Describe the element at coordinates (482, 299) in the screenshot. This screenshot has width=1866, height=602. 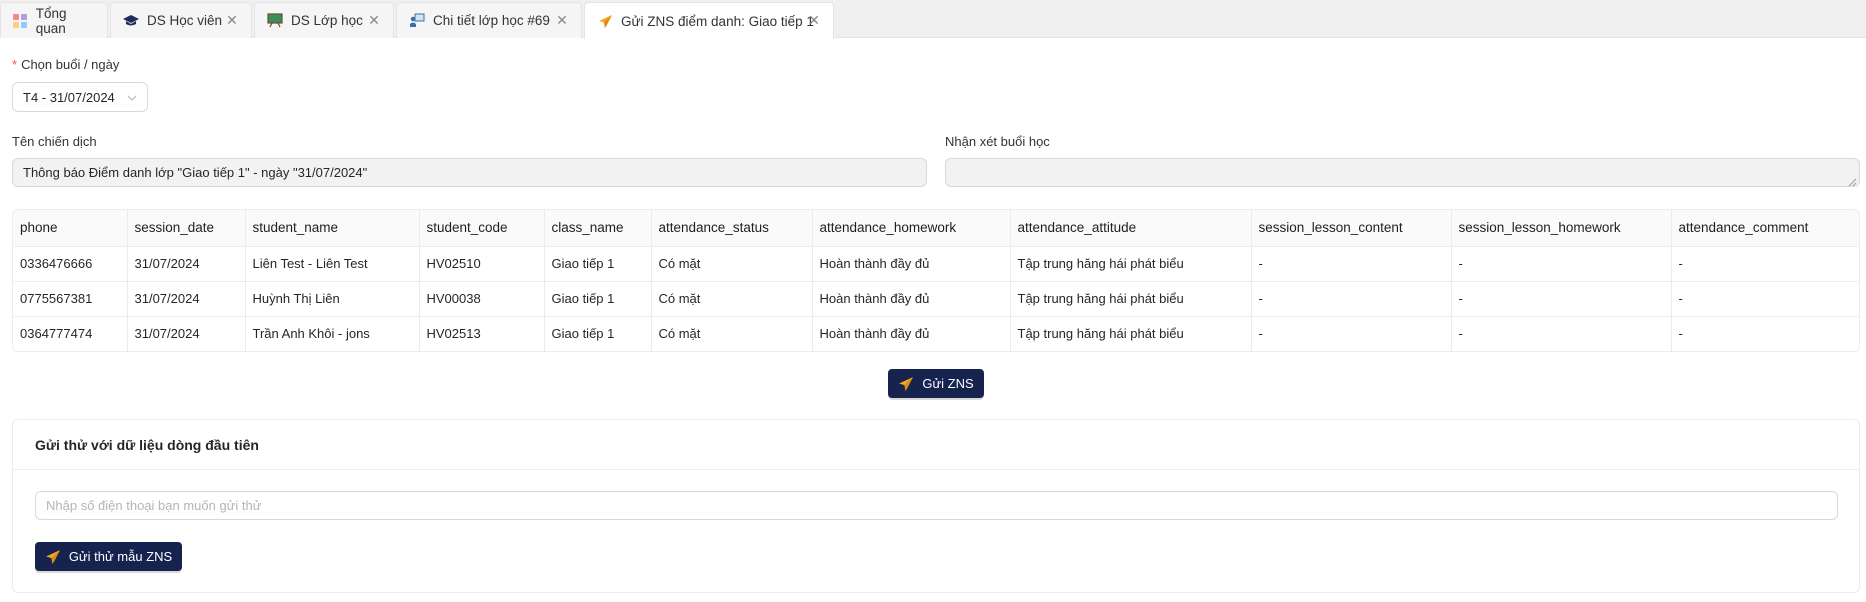
I see `table-cell: HV00038` at that location.